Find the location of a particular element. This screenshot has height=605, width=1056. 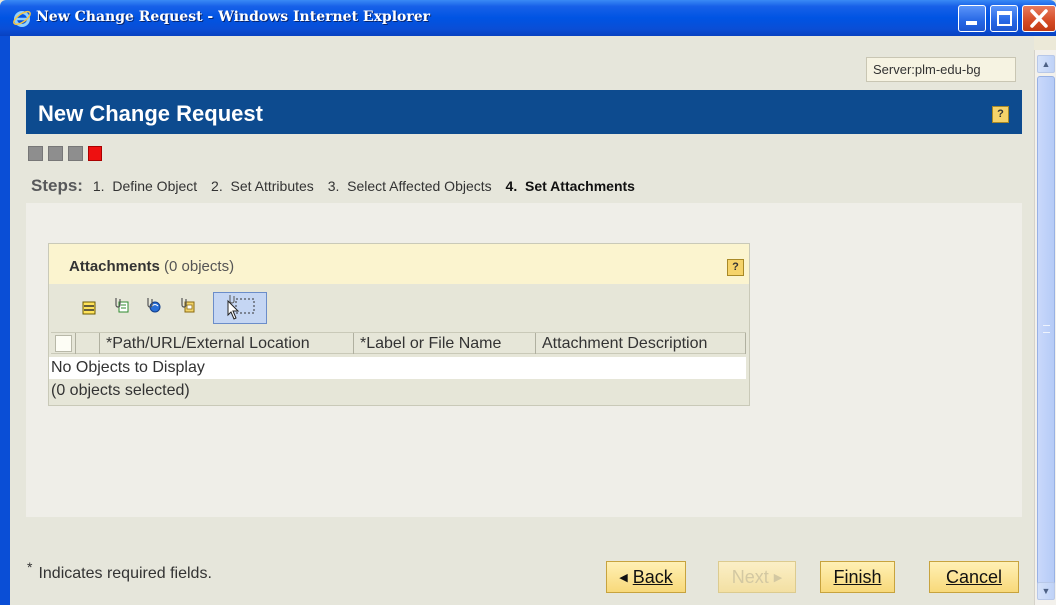

step-4-label: Set Attachments is located at coordinates (580, 186).